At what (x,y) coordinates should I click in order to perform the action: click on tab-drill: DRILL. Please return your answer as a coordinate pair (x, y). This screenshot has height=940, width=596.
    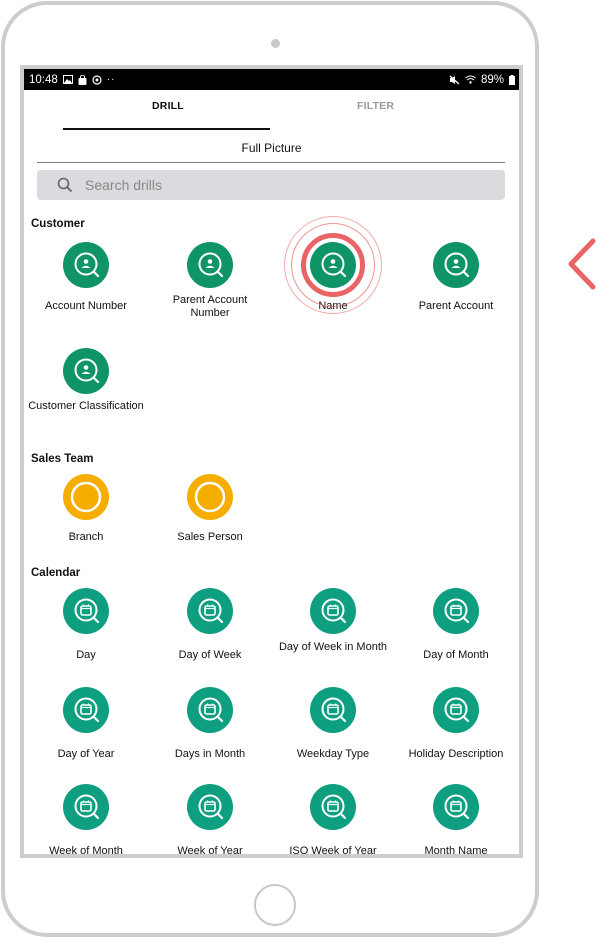
    Looking at the image, I should click on (168, 106).